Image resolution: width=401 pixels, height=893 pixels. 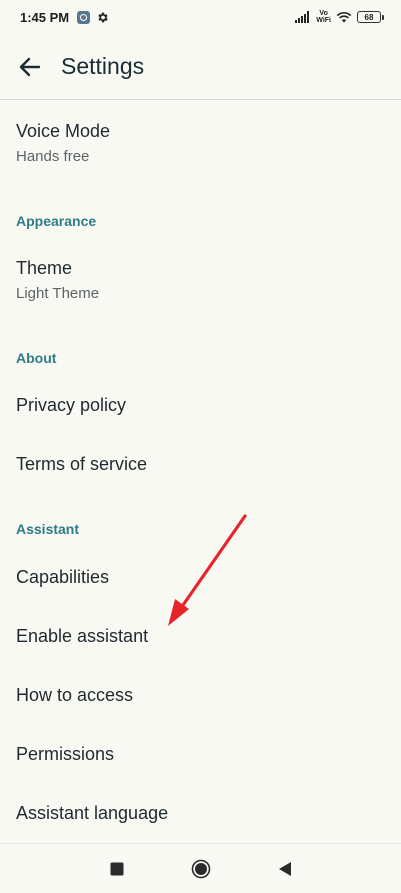 I want to click on how-to-access-label: How to access, so click(x=75, y=695).